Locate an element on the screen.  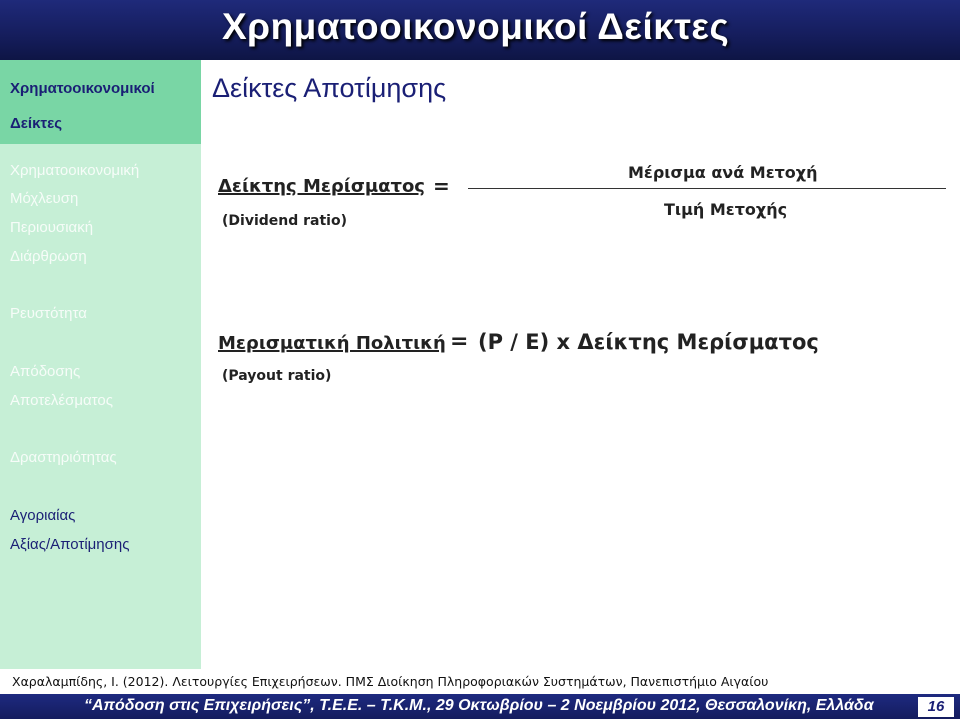
sidebar-item-market: Αγοριαίας is located at coordinates (42, 515).